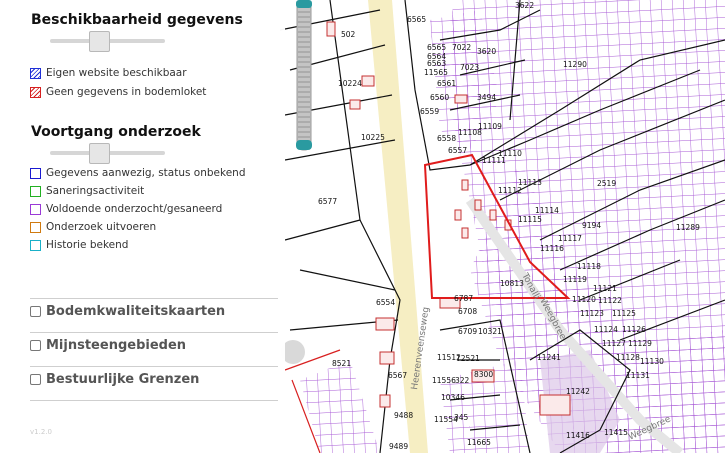 Image resolution: width=725 pixels, height=453 pixels. What do you see at coordinates (470, 132) in the screenshot?
I see `parcel-label: 11108` at bounding box center [470, 132].